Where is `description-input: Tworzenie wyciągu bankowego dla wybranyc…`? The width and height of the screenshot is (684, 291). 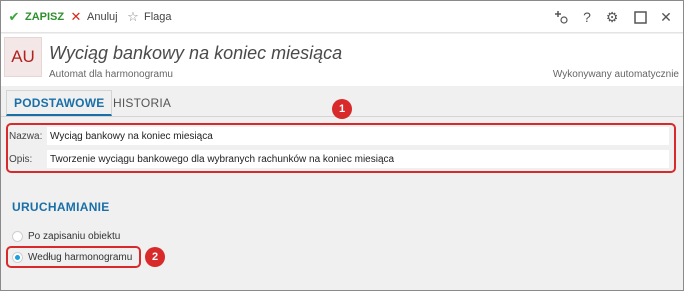 description-input: Tworzenie wyciągu bankowego dla wybranyc… is located at coordinates (358, 159).